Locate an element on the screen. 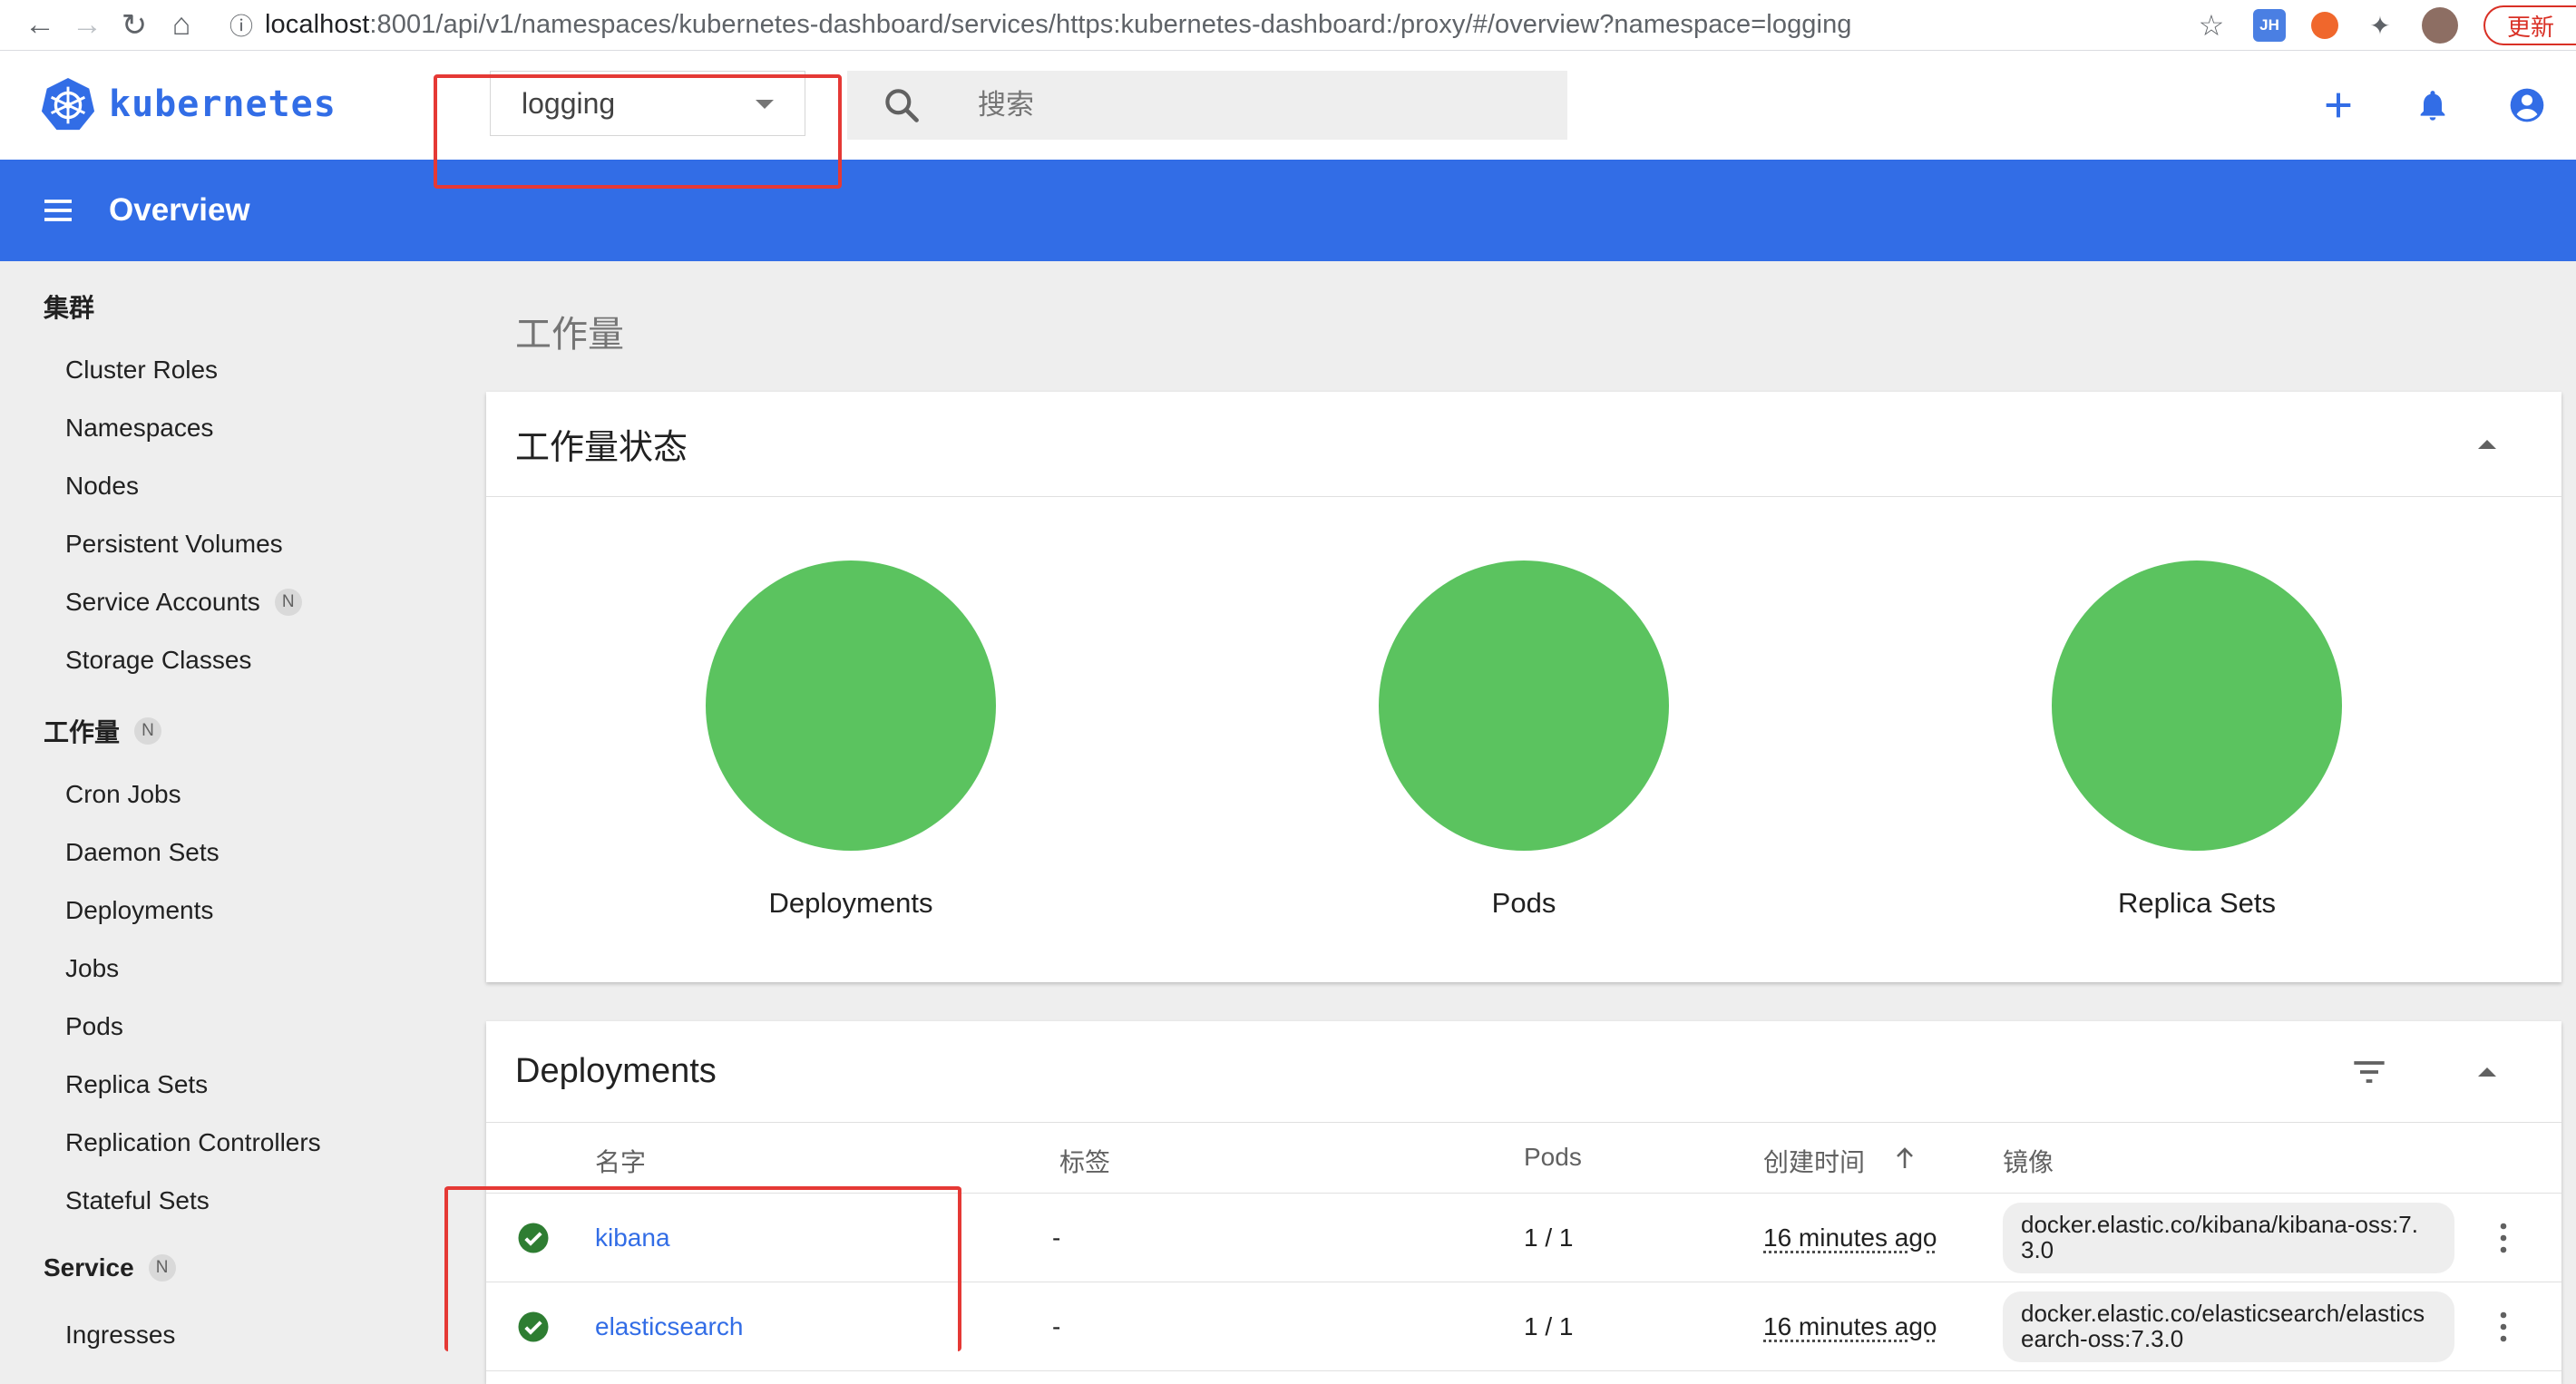 The image size is (2576, 1384). column-name: 名字 is located at coordinates (620, 1161).